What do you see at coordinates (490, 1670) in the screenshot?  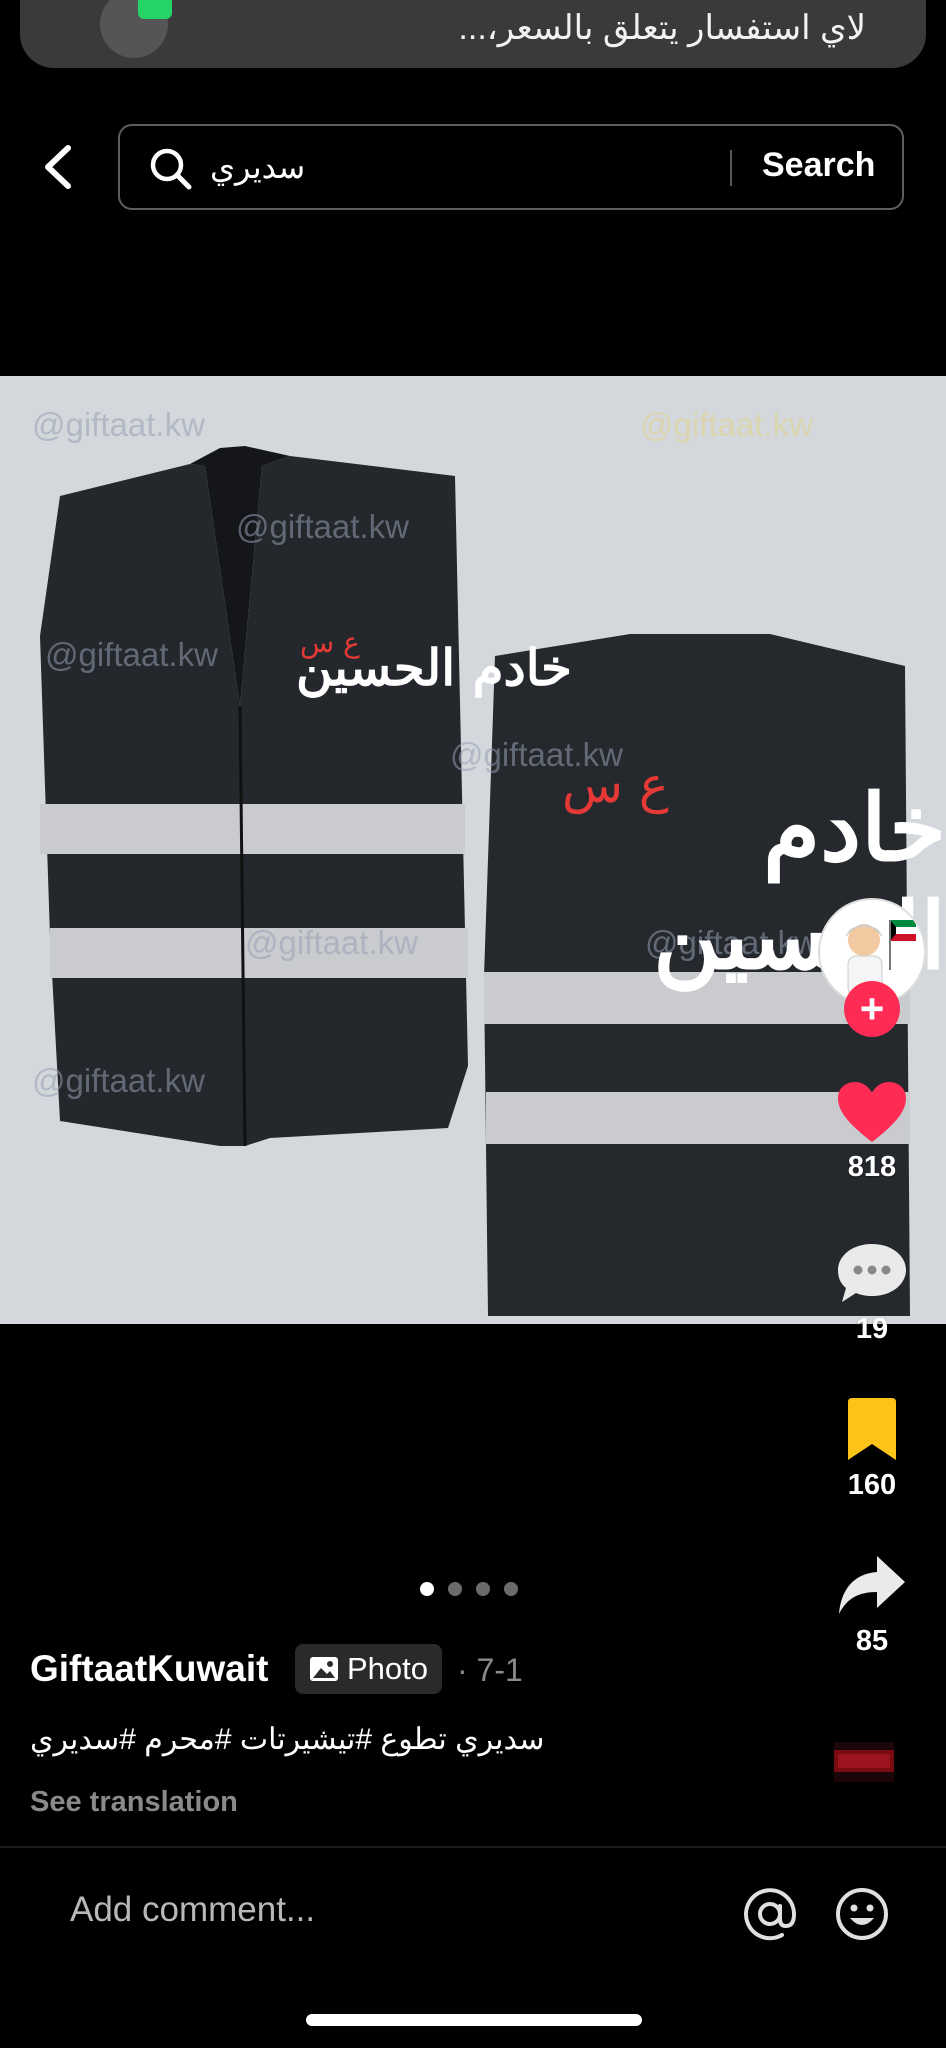 I see `post-date: · 7-1` at bounding box center [490, 1670].